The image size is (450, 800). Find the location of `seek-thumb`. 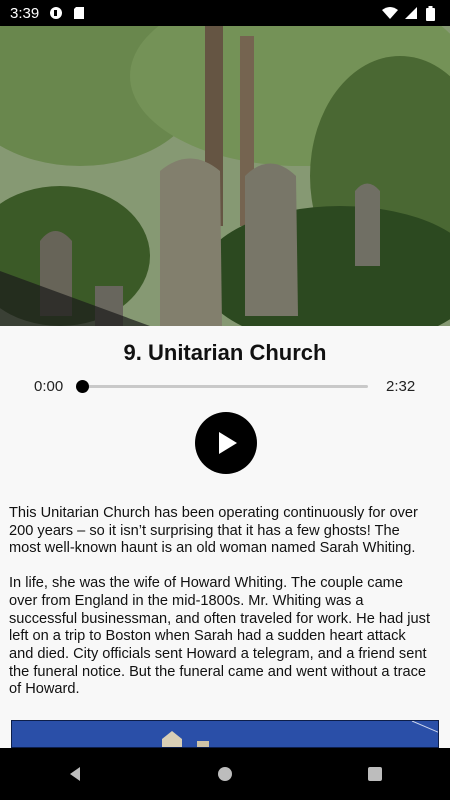

seek-thumb is located at coordinates (82, 386).